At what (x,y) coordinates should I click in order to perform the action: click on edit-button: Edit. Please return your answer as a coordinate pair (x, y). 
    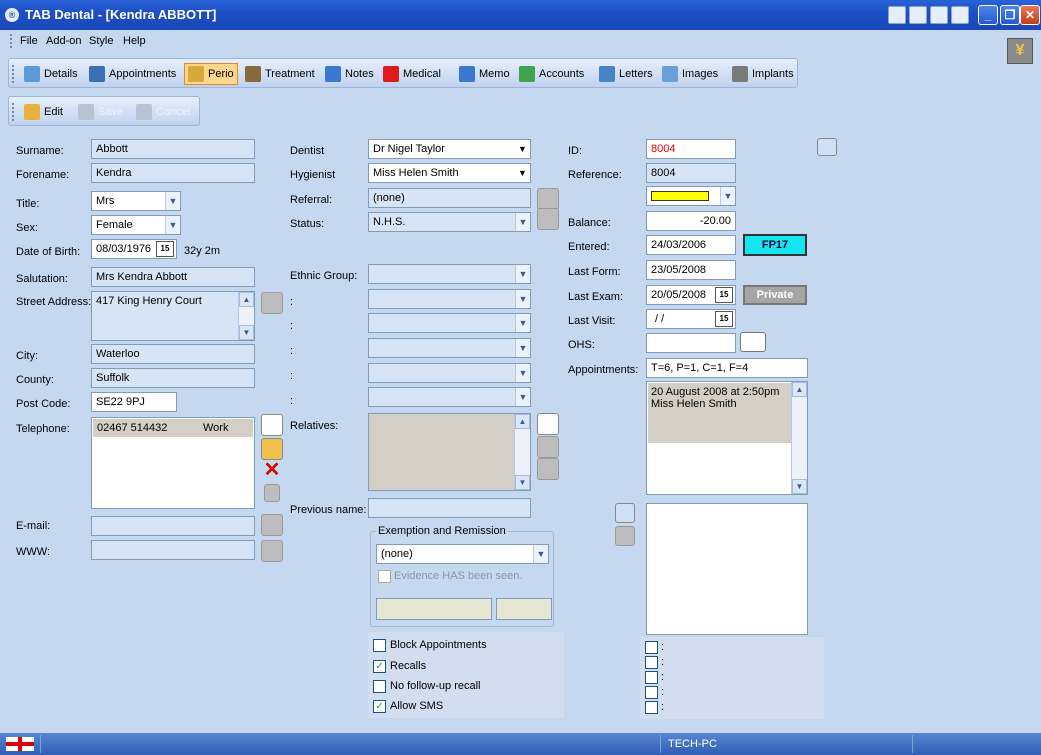
    Looking at the image, I should click on (43, 112).